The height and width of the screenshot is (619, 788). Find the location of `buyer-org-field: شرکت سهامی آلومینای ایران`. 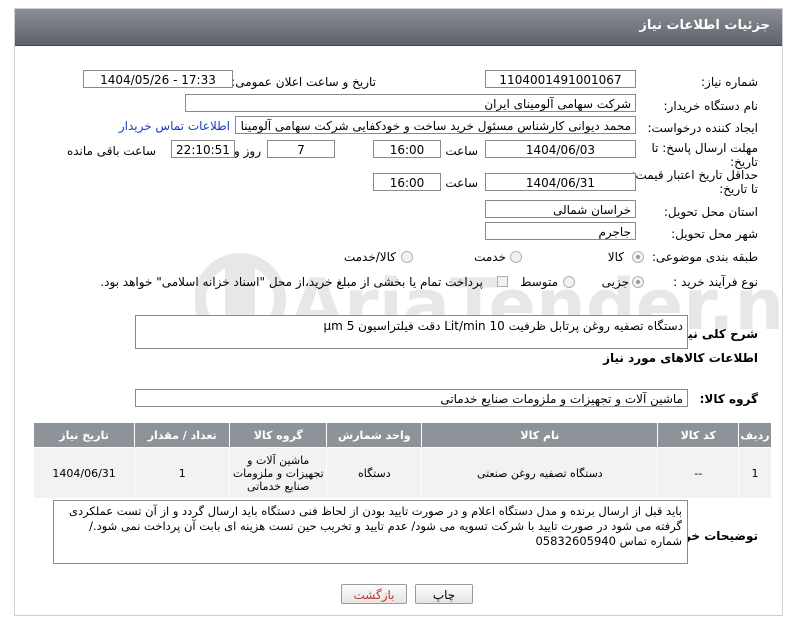

buyer-org-field: شرکت سهامی آلومینای ایران is located at coordinates (410, 103).